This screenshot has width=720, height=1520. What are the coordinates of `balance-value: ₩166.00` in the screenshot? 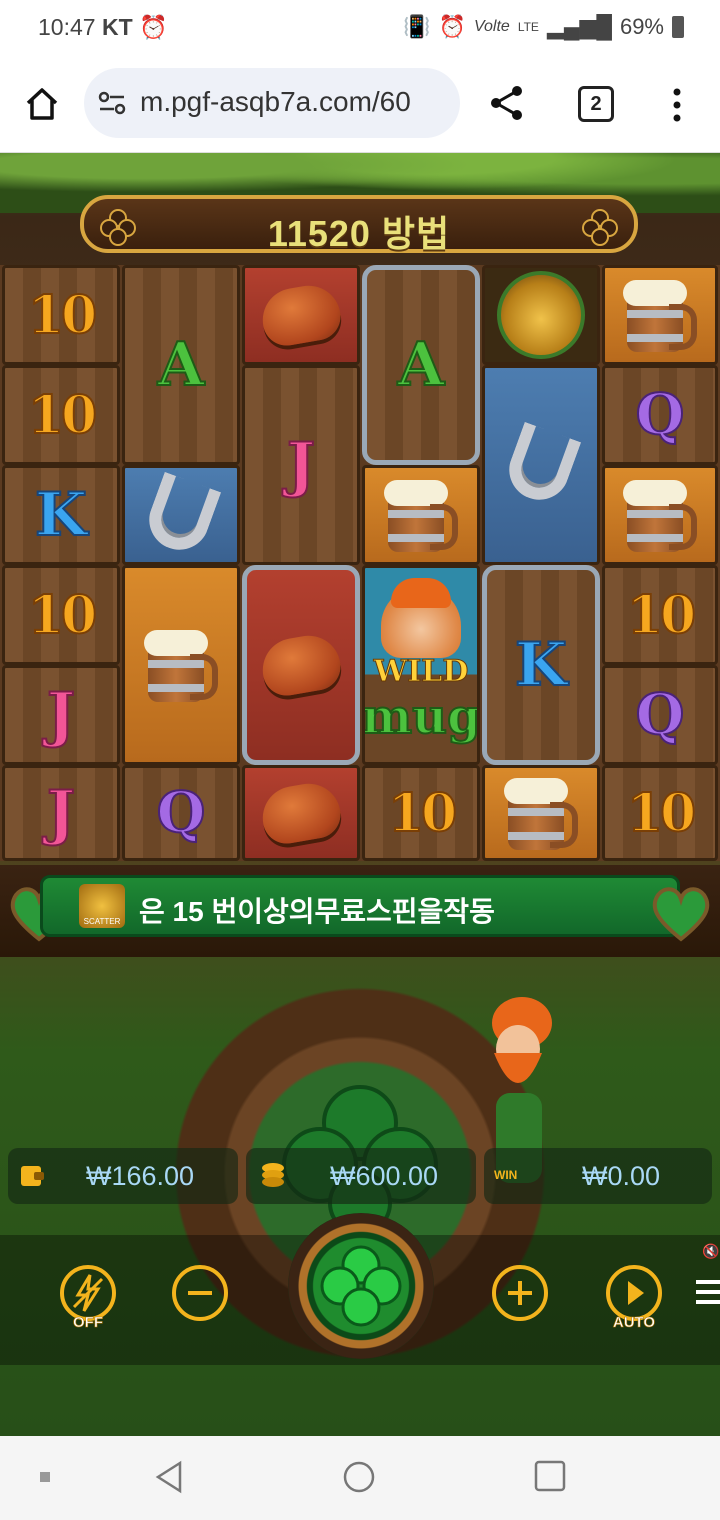 It's located at (140, 1176).